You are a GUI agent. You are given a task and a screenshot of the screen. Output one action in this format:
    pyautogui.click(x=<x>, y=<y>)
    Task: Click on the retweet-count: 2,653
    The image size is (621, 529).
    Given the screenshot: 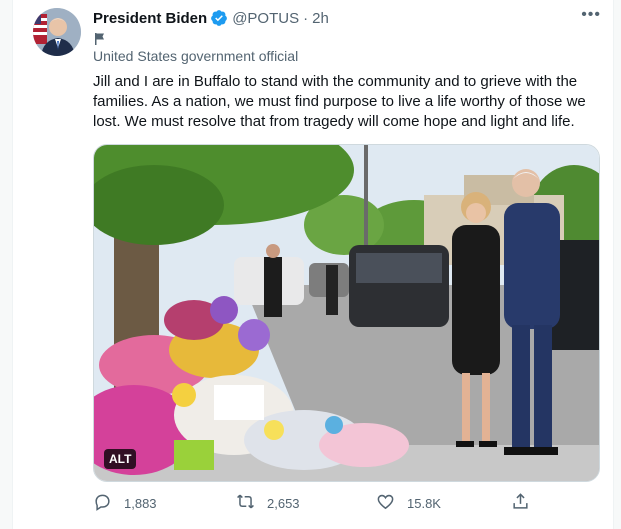 What is the action you would take?
    pyautogui.click(x=283, y=503)
    